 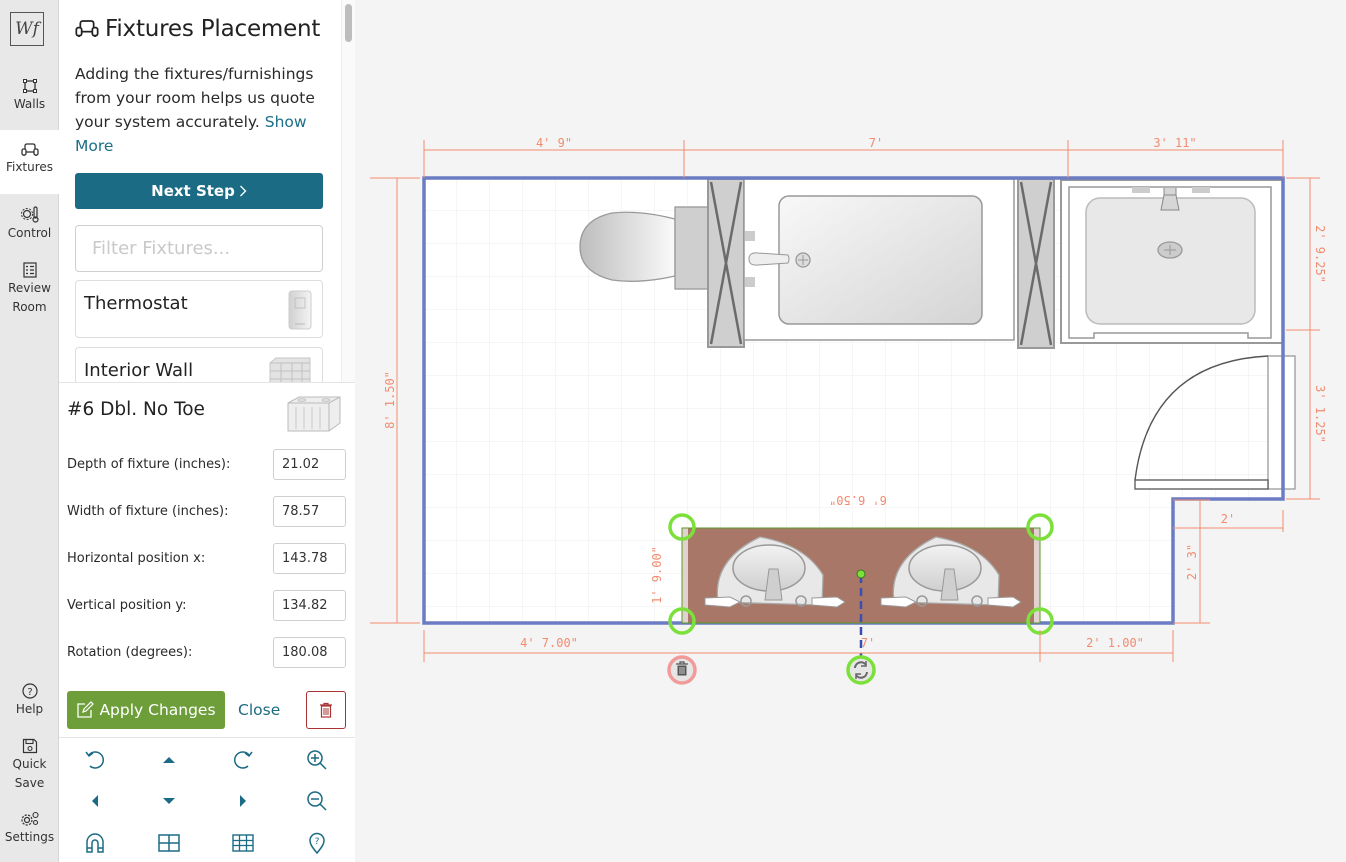 What do you see at coordinates (314, 414) in the screenshot?
I see `vanity-thumb-icon` at bounding box center [314, 414].